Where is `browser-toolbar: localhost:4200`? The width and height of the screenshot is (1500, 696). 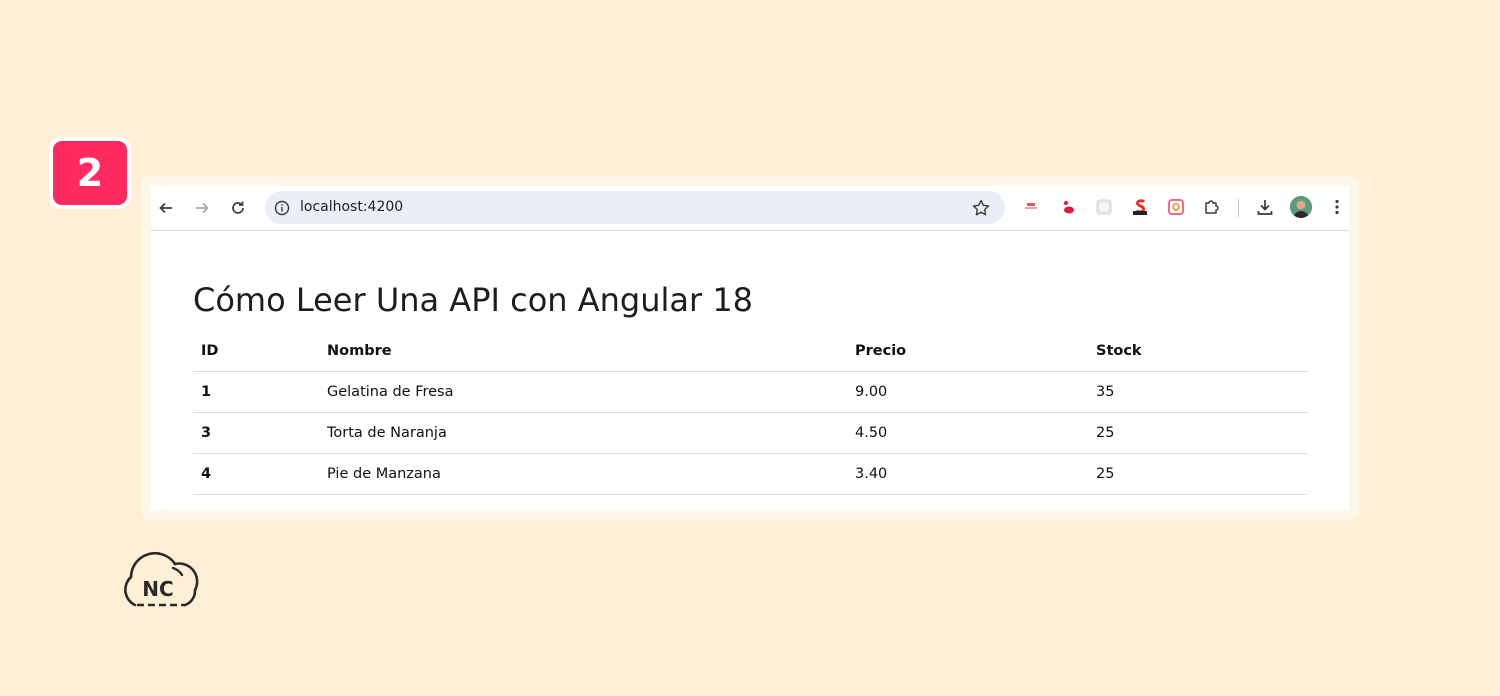
browser-toolbar: localhost:4200 is located at coordinates (750, 208).